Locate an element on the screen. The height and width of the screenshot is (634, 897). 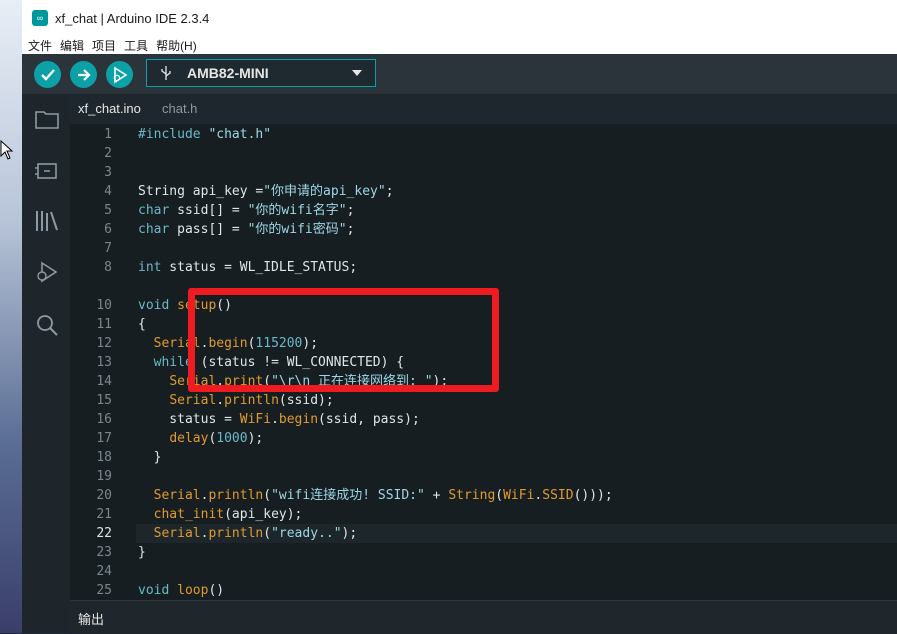
window-title: xf_chat | Arduino IDE 2.3.4 is located at coordinates (132, 18).